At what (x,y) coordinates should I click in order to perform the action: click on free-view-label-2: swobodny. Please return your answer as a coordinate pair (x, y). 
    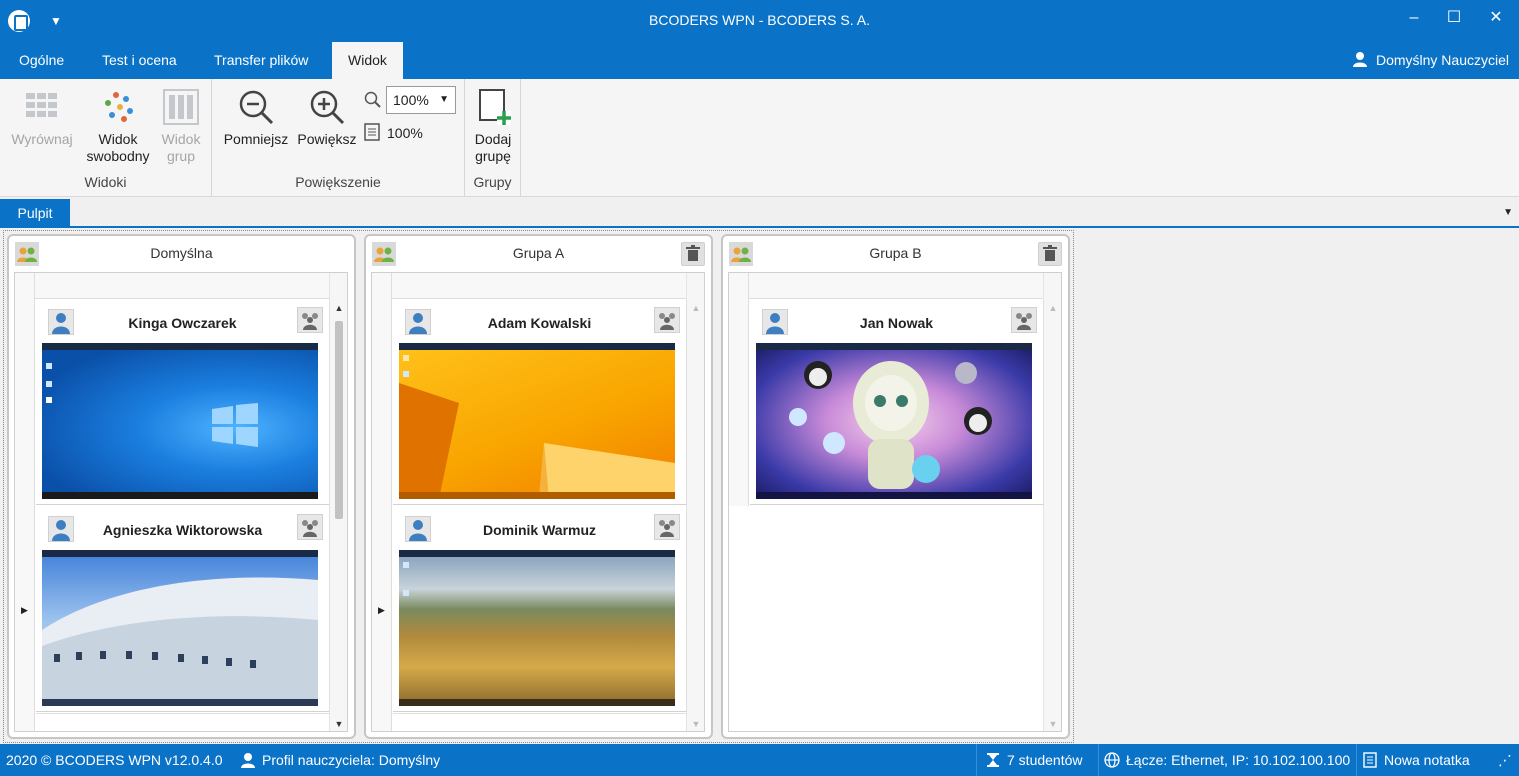
    Looking at the image, I should click on (118, 156).